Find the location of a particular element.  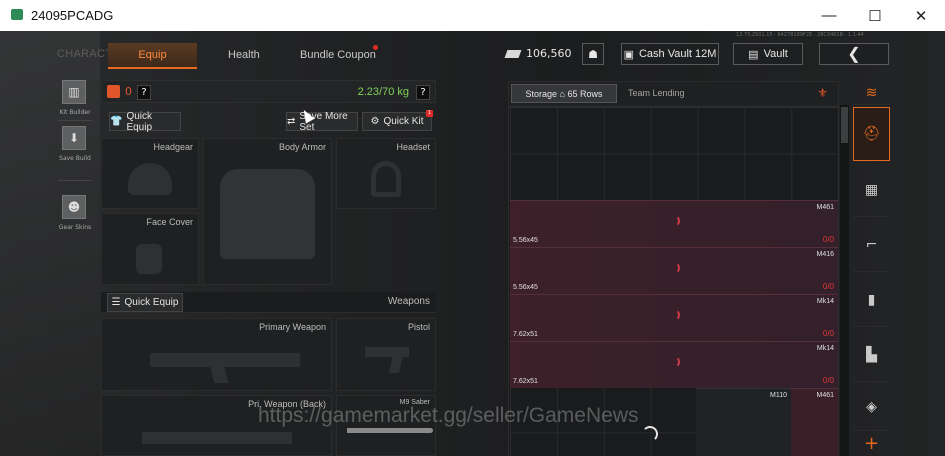

tab-team-lending: Team Lending is located at coordinates (656, 93).